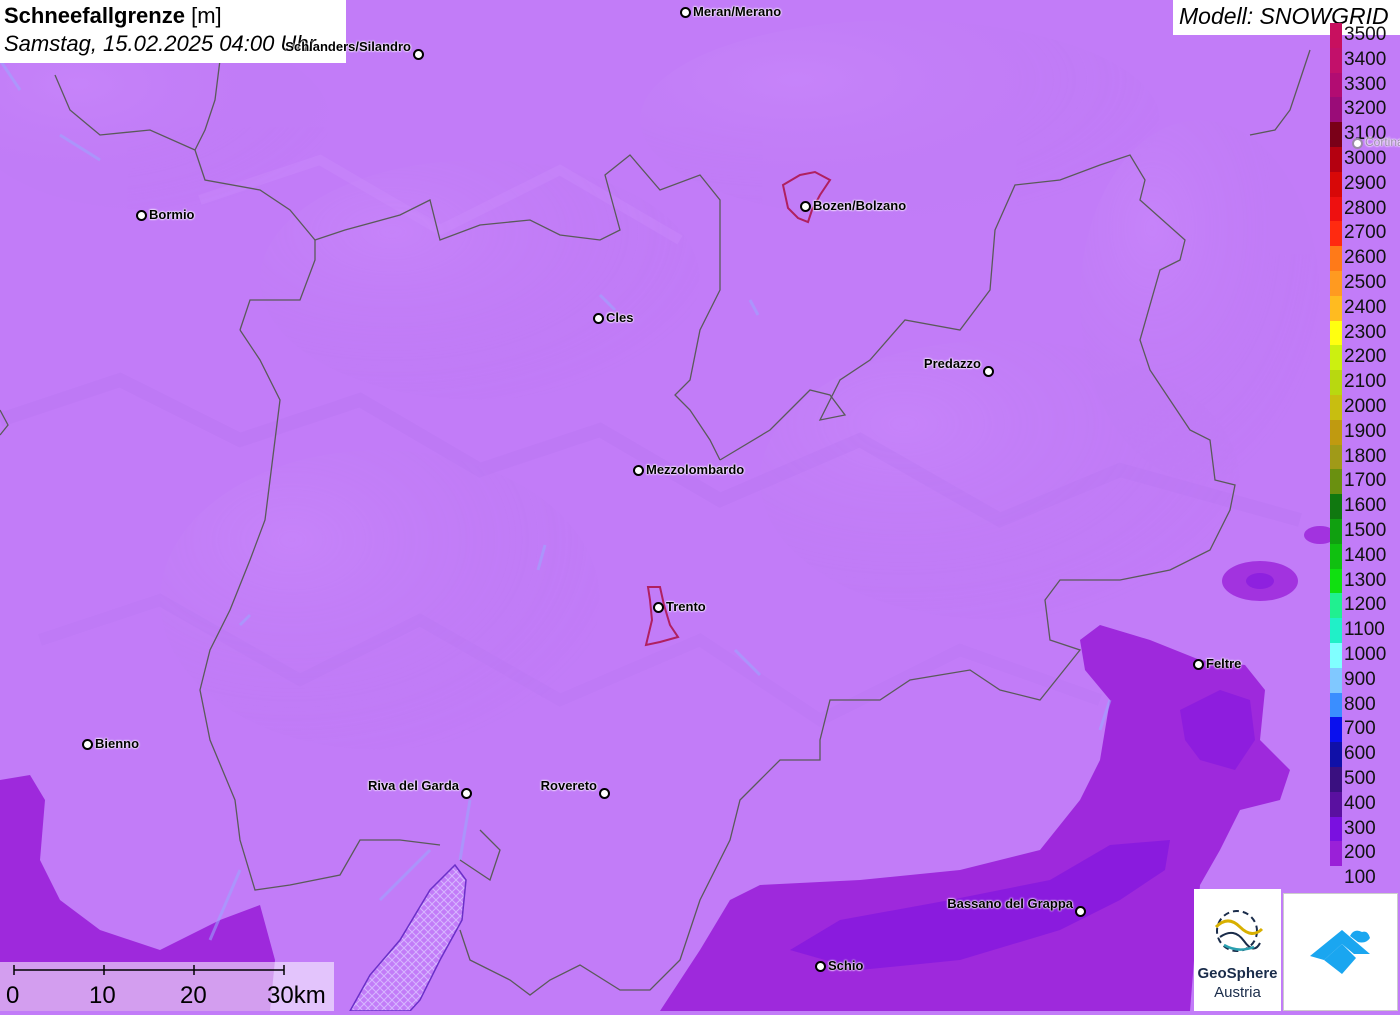 The height and width of the screenshot is (1015, 1400). Describe the element at coordinates (1360, 803) in the screenshot. I see `legend-label: 400` at that location.